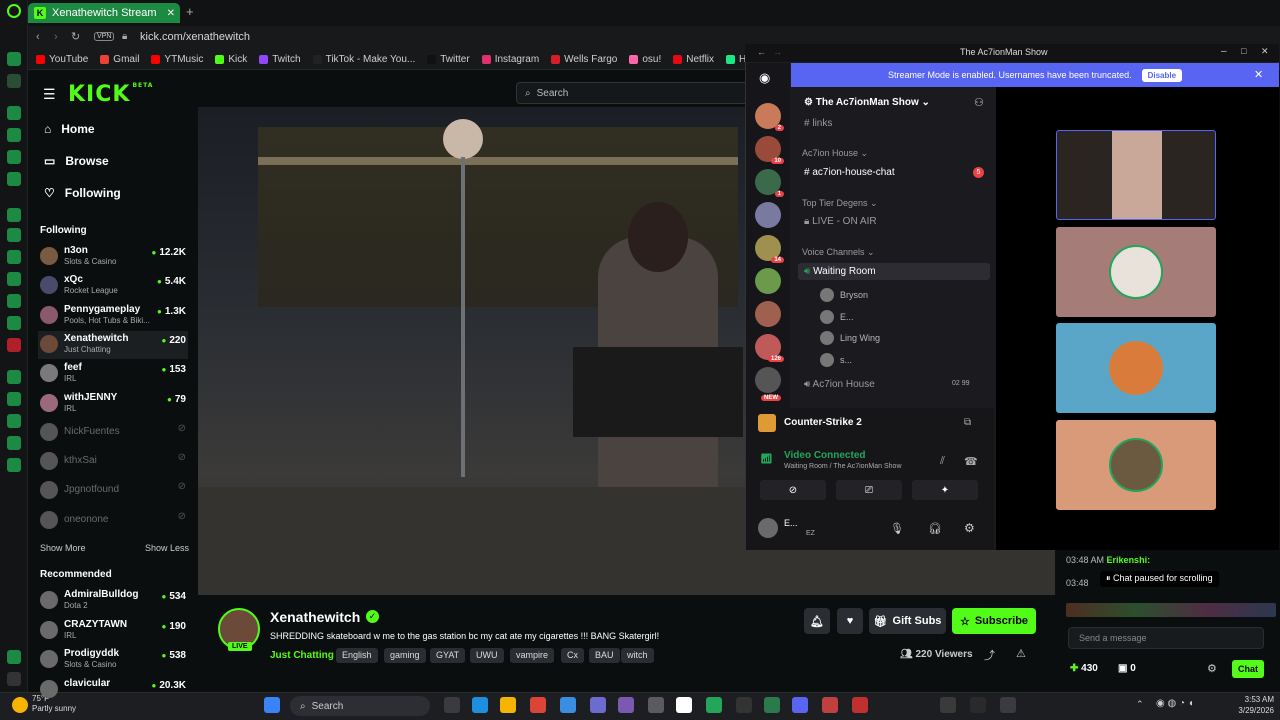 This screenshot has width=1280, height=720. Describe the element at coordinates (82, 193) in the screenshot. I see `nav-following: ♡ Following` at that location.